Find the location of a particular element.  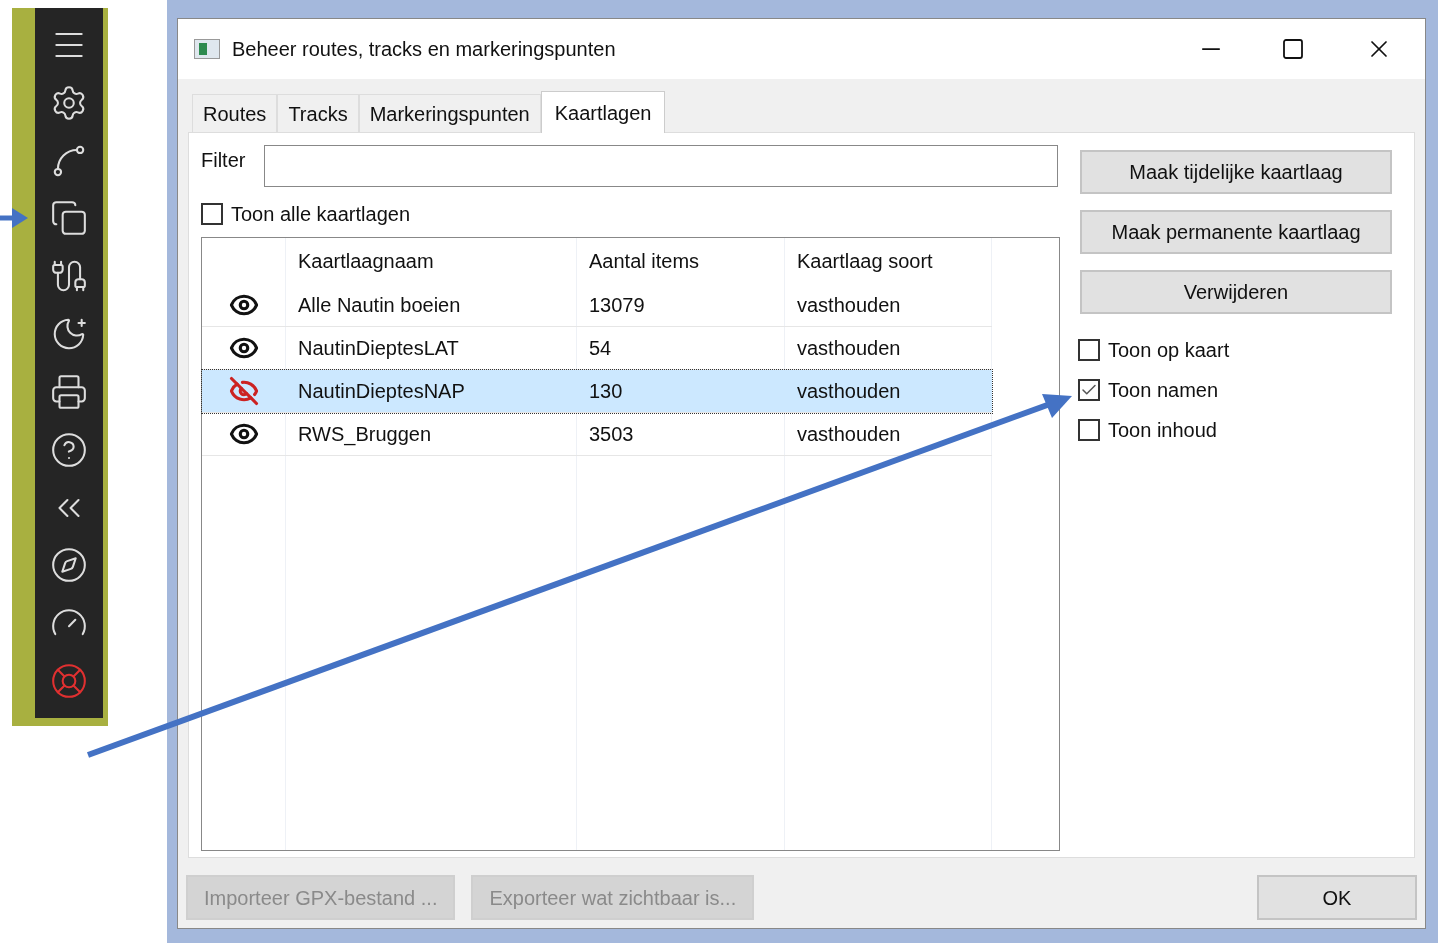

column-header: Aantal items is located at coordinates (681, 261).